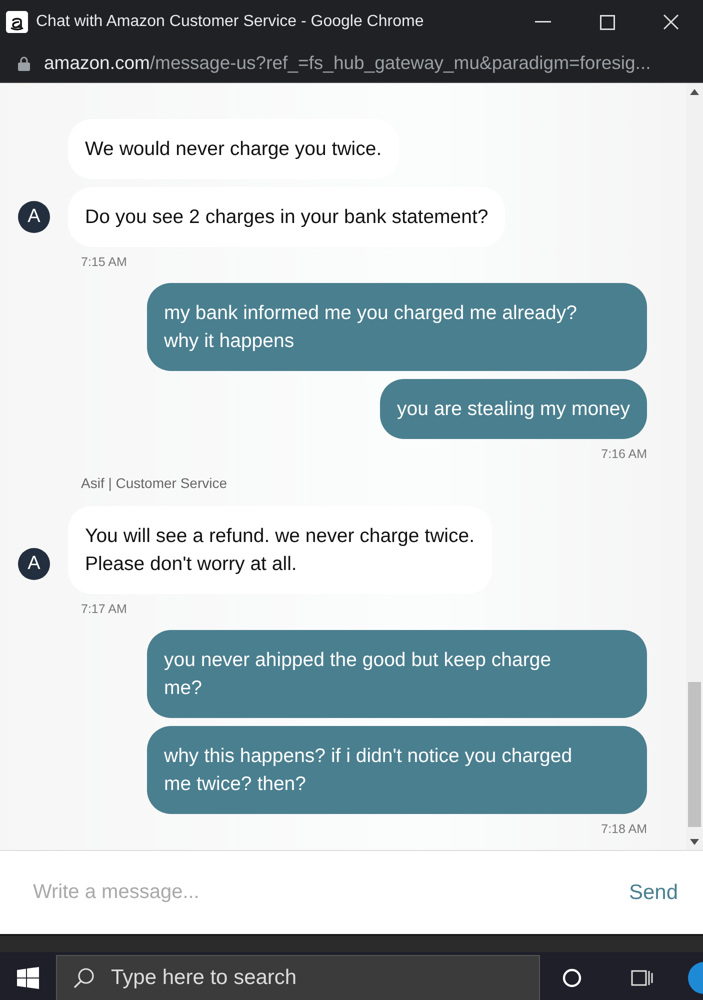  Describe the element at coordinates (287, 217) in the screenshot. I see `message-bubble: Do you see 2 charges in your bank statement?` at that location.